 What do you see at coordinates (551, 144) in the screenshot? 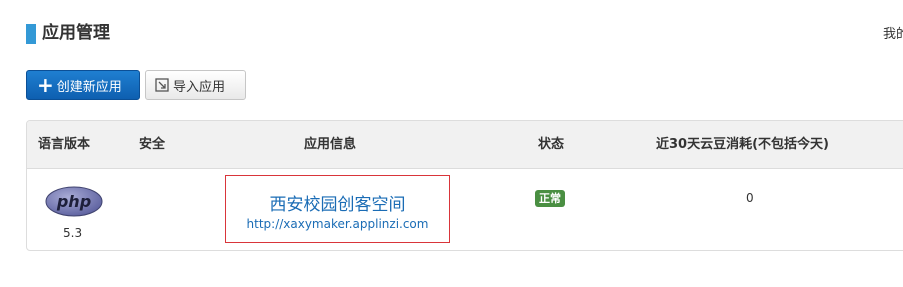
I see `column-header-status: 状态` at bounding box center [551, 144].